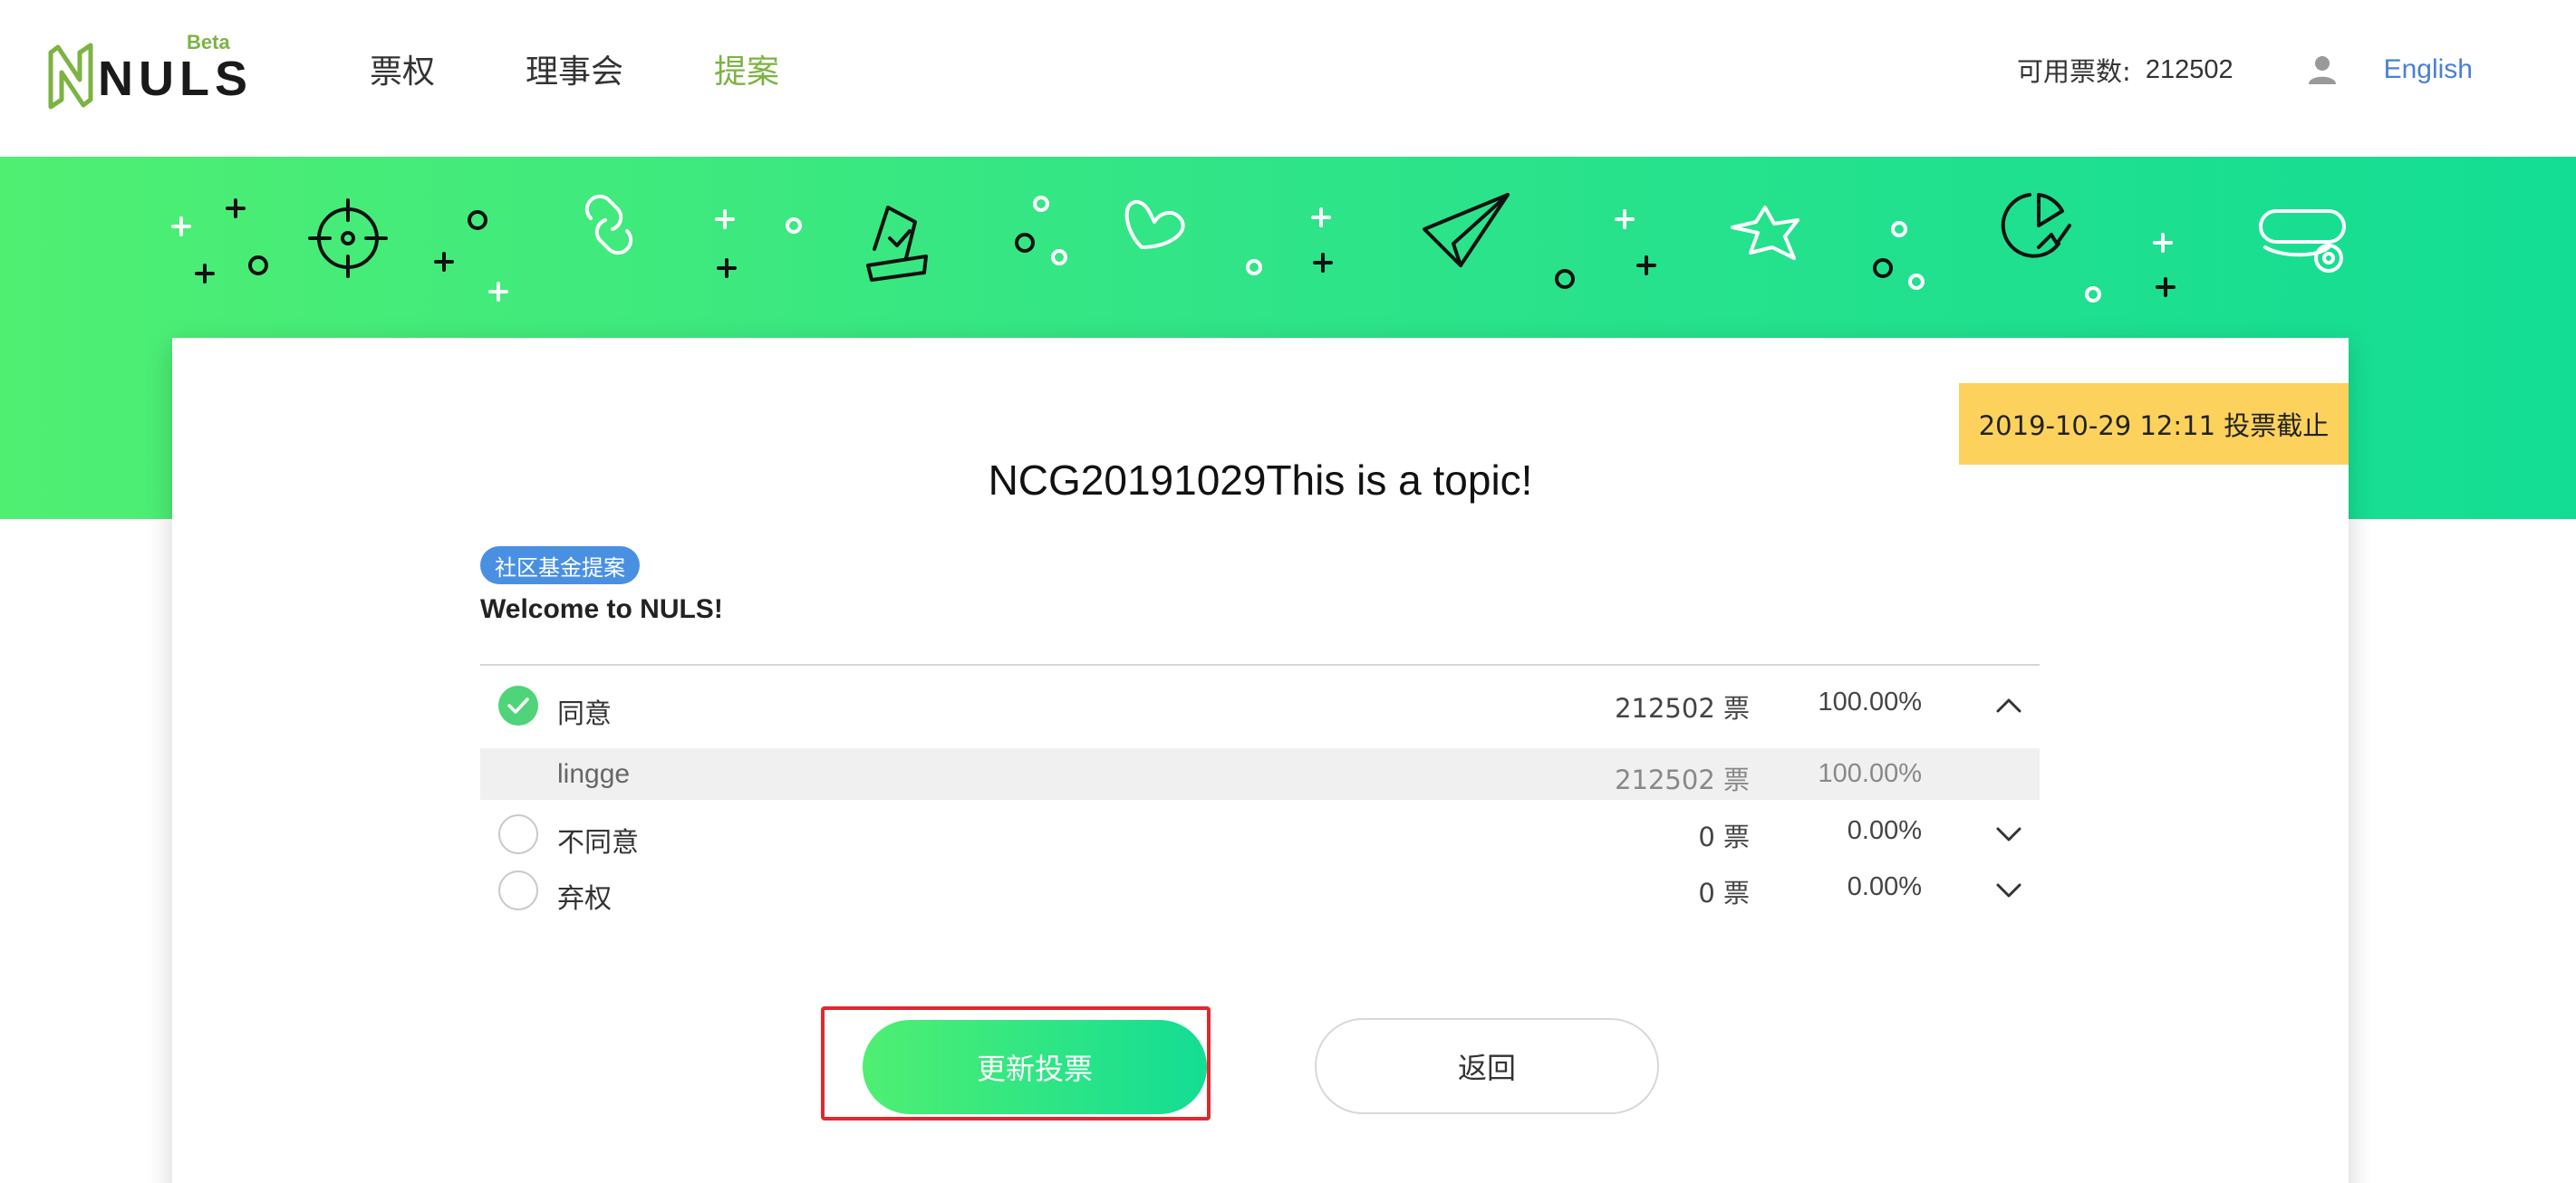 The image size is (2576, 1183). What do you see at coordinates (1682, 780) in the screenshot?
I see `voter-votes: 212502 票` at bounding box center [1682, 780].